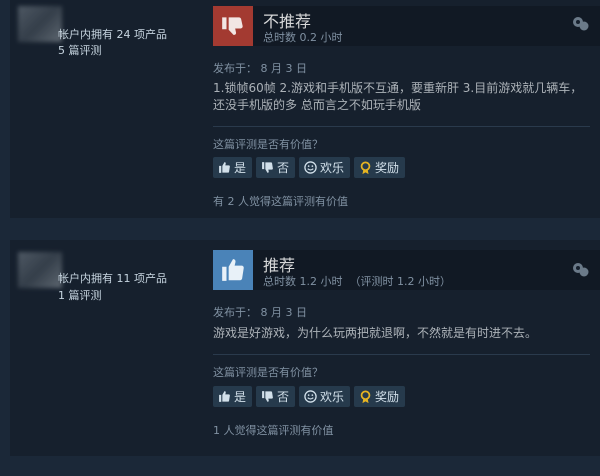  Describe the element at coordinates (406, 270) in the screenshot. I see `verdict-bar: 推荐 总时数 1.2 小时 （评测时 1.2 小时）` at that location.